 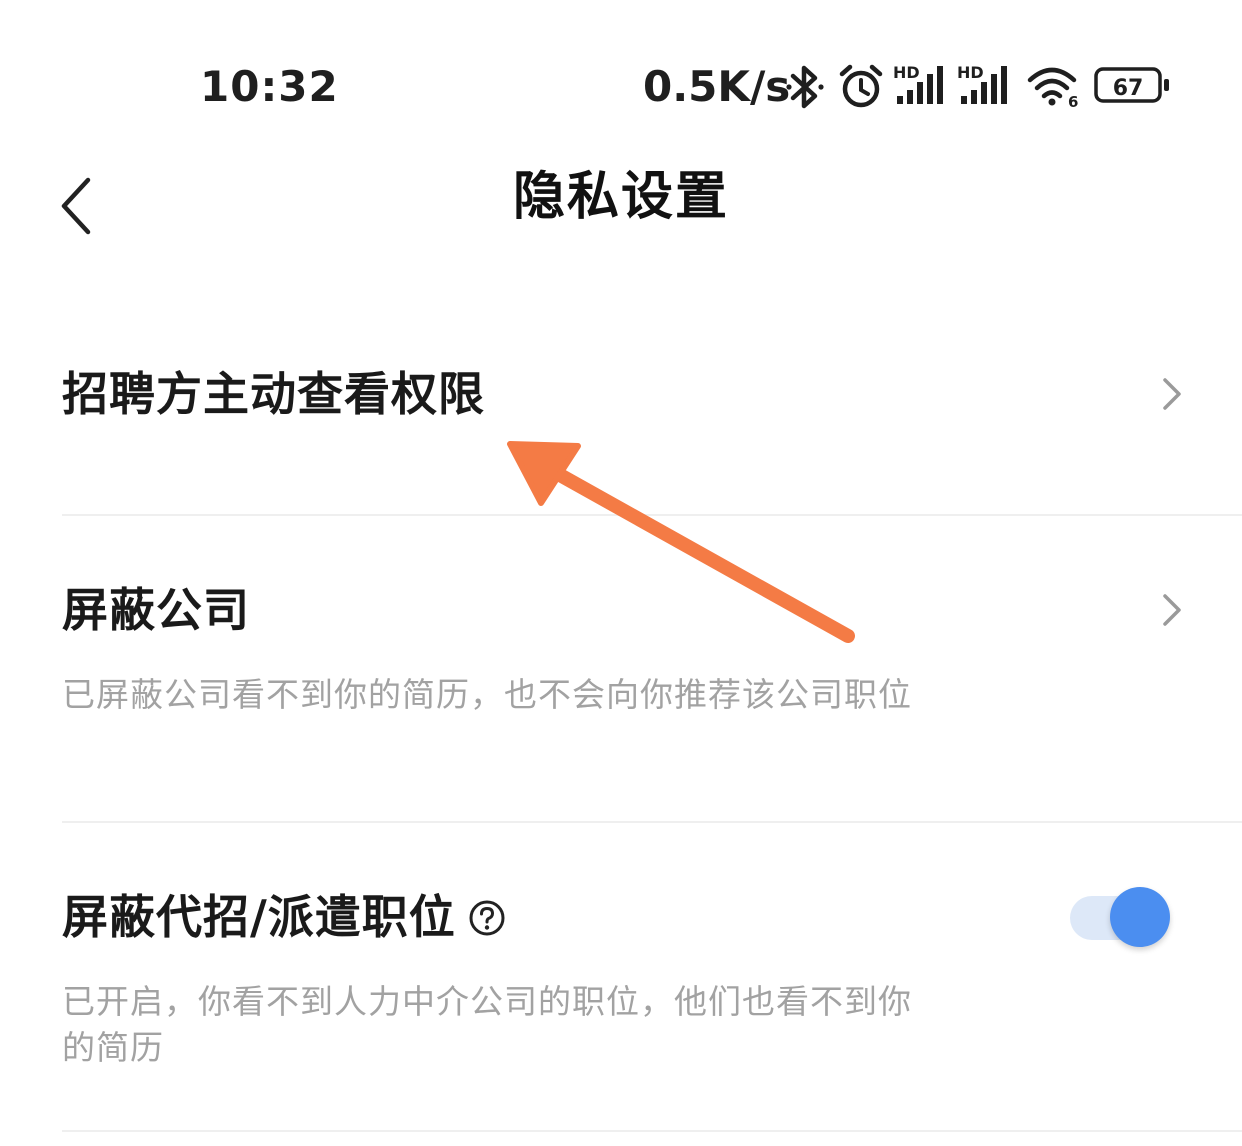 What do you see at coordinates (1073, 100) in the screenshot?
I see `wifi-6-label: 6` at bounding box center [1073, 100].